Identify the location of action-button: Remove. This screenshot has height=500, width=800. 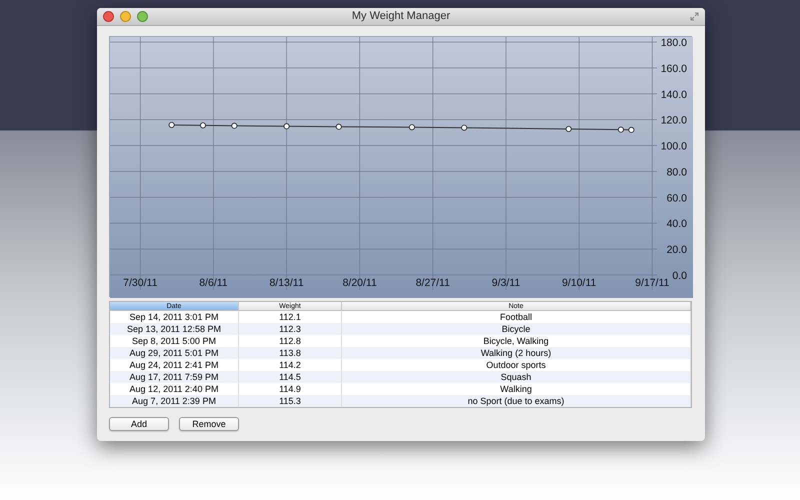
(209, 424).